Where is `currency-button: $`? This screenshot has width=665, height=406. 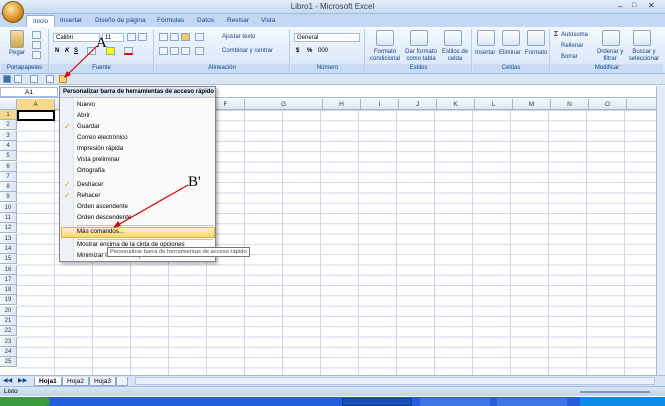
currency-button: $ is located at coordinates (297, 51).